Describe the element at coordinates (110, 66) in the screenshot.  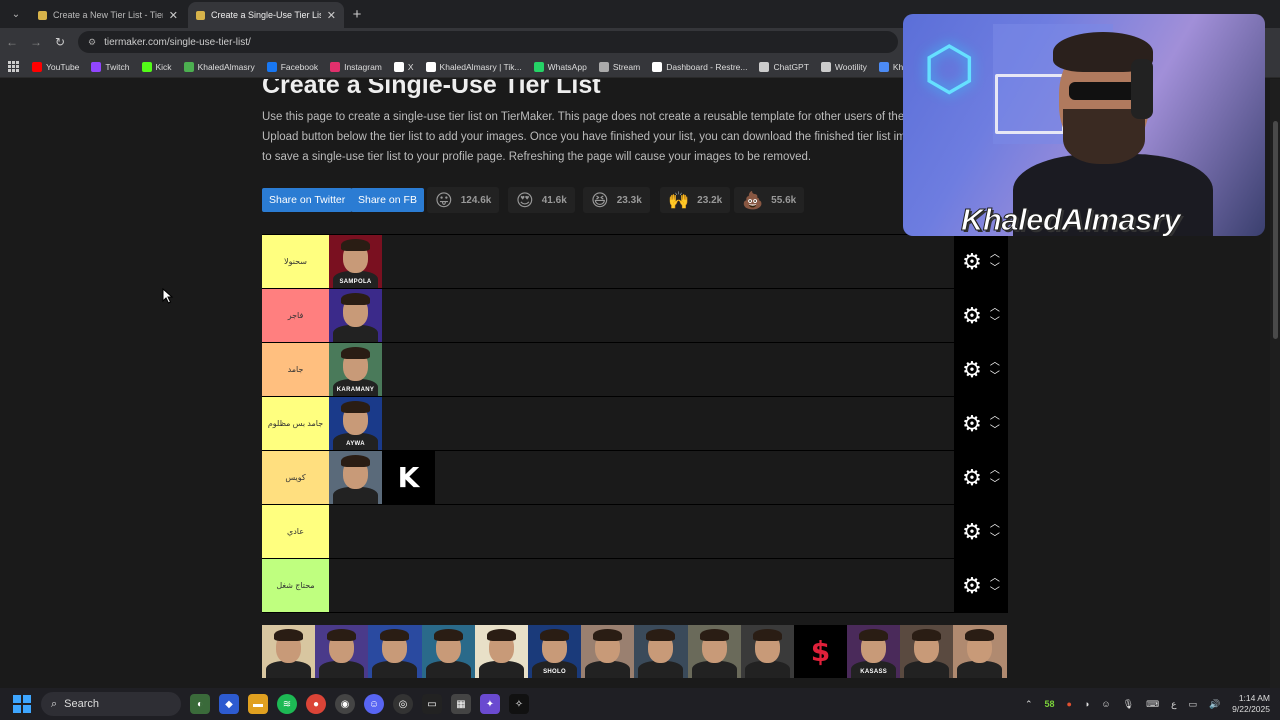
I see `bookmark-item: Twitch` at that location.